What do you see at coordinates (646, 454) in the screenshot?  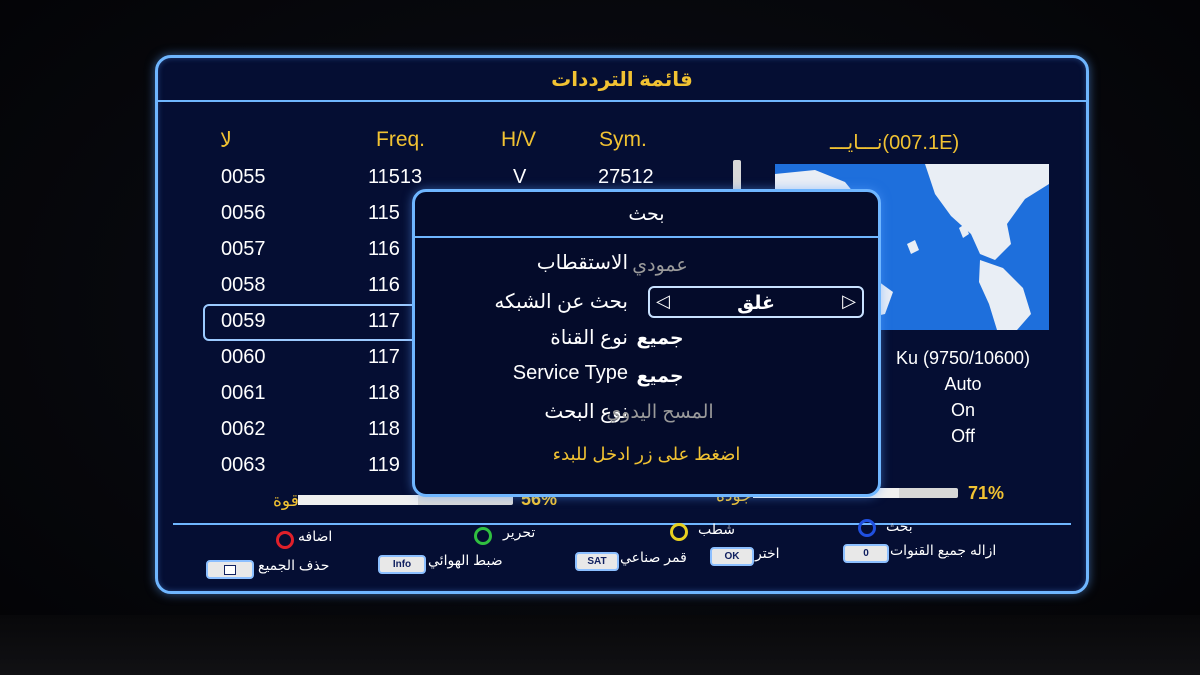 I see `start-hint: اضغط على زر ادخل للبدء` at bounding box center [646, 454].